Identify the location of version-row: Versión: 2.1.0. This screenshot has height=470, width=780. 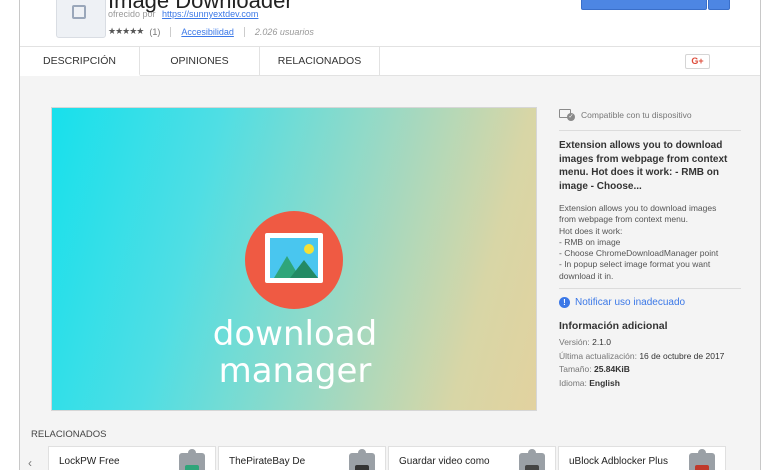
(650, 343).